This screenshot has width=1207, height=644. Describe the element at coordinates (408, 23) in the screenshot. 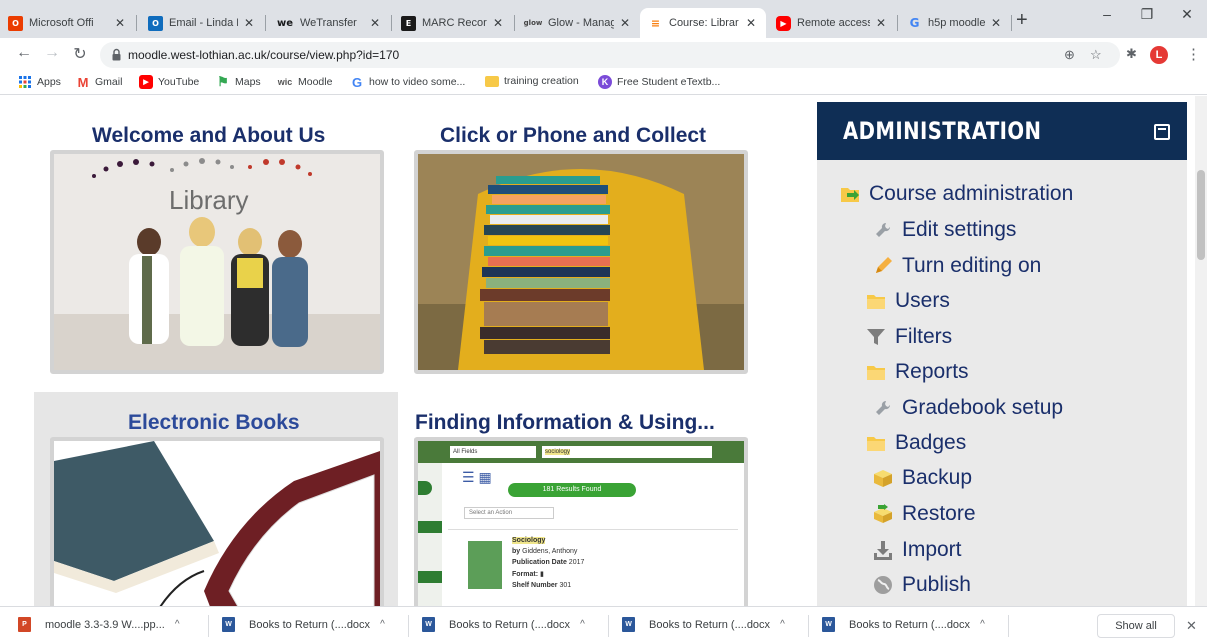

I see `marc-icon: E` at that location.